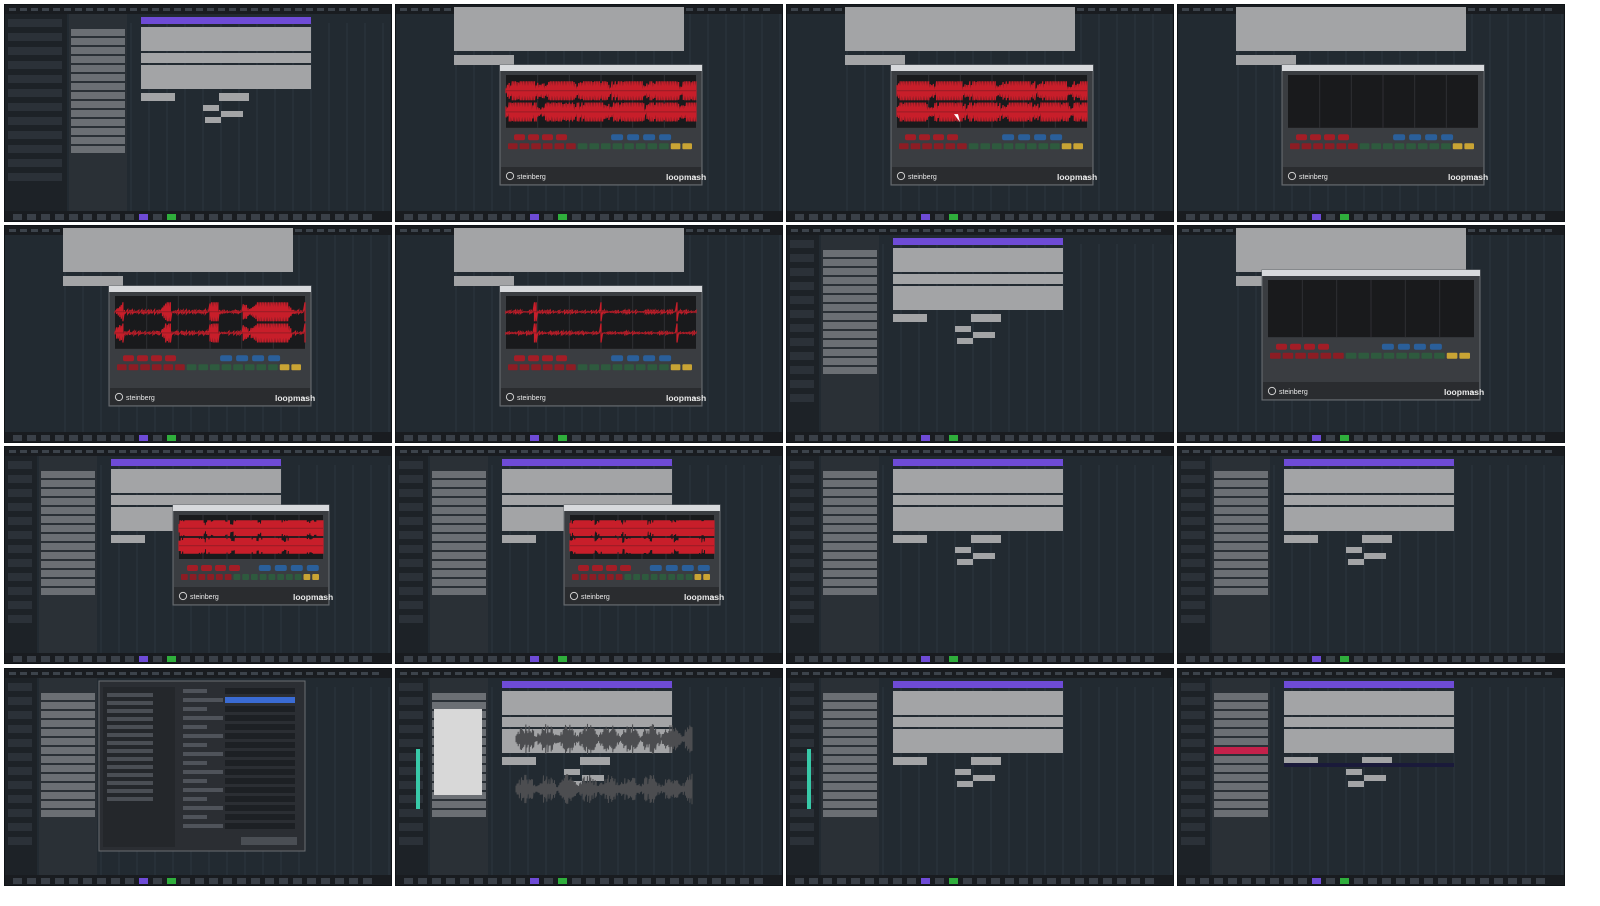  Describe the element at coordinates (978, 684) in the screenshot. I see `cycle-marker` at that location.